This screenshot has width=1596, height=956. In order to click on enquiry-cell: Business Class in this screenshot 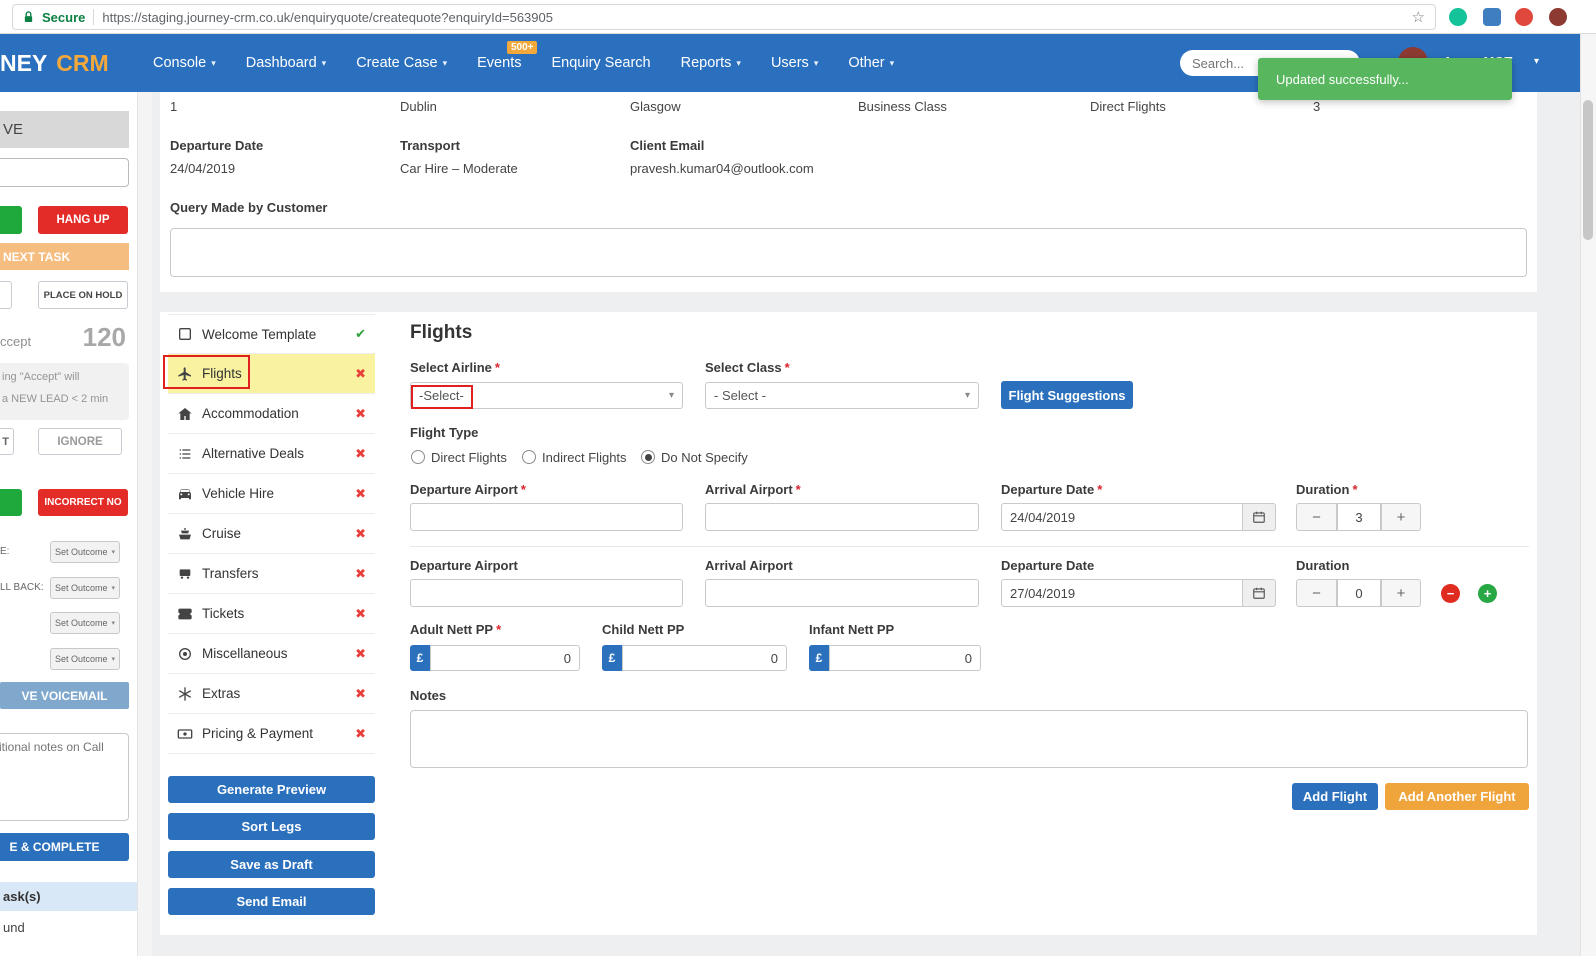, I will do `click(902, 106)`.